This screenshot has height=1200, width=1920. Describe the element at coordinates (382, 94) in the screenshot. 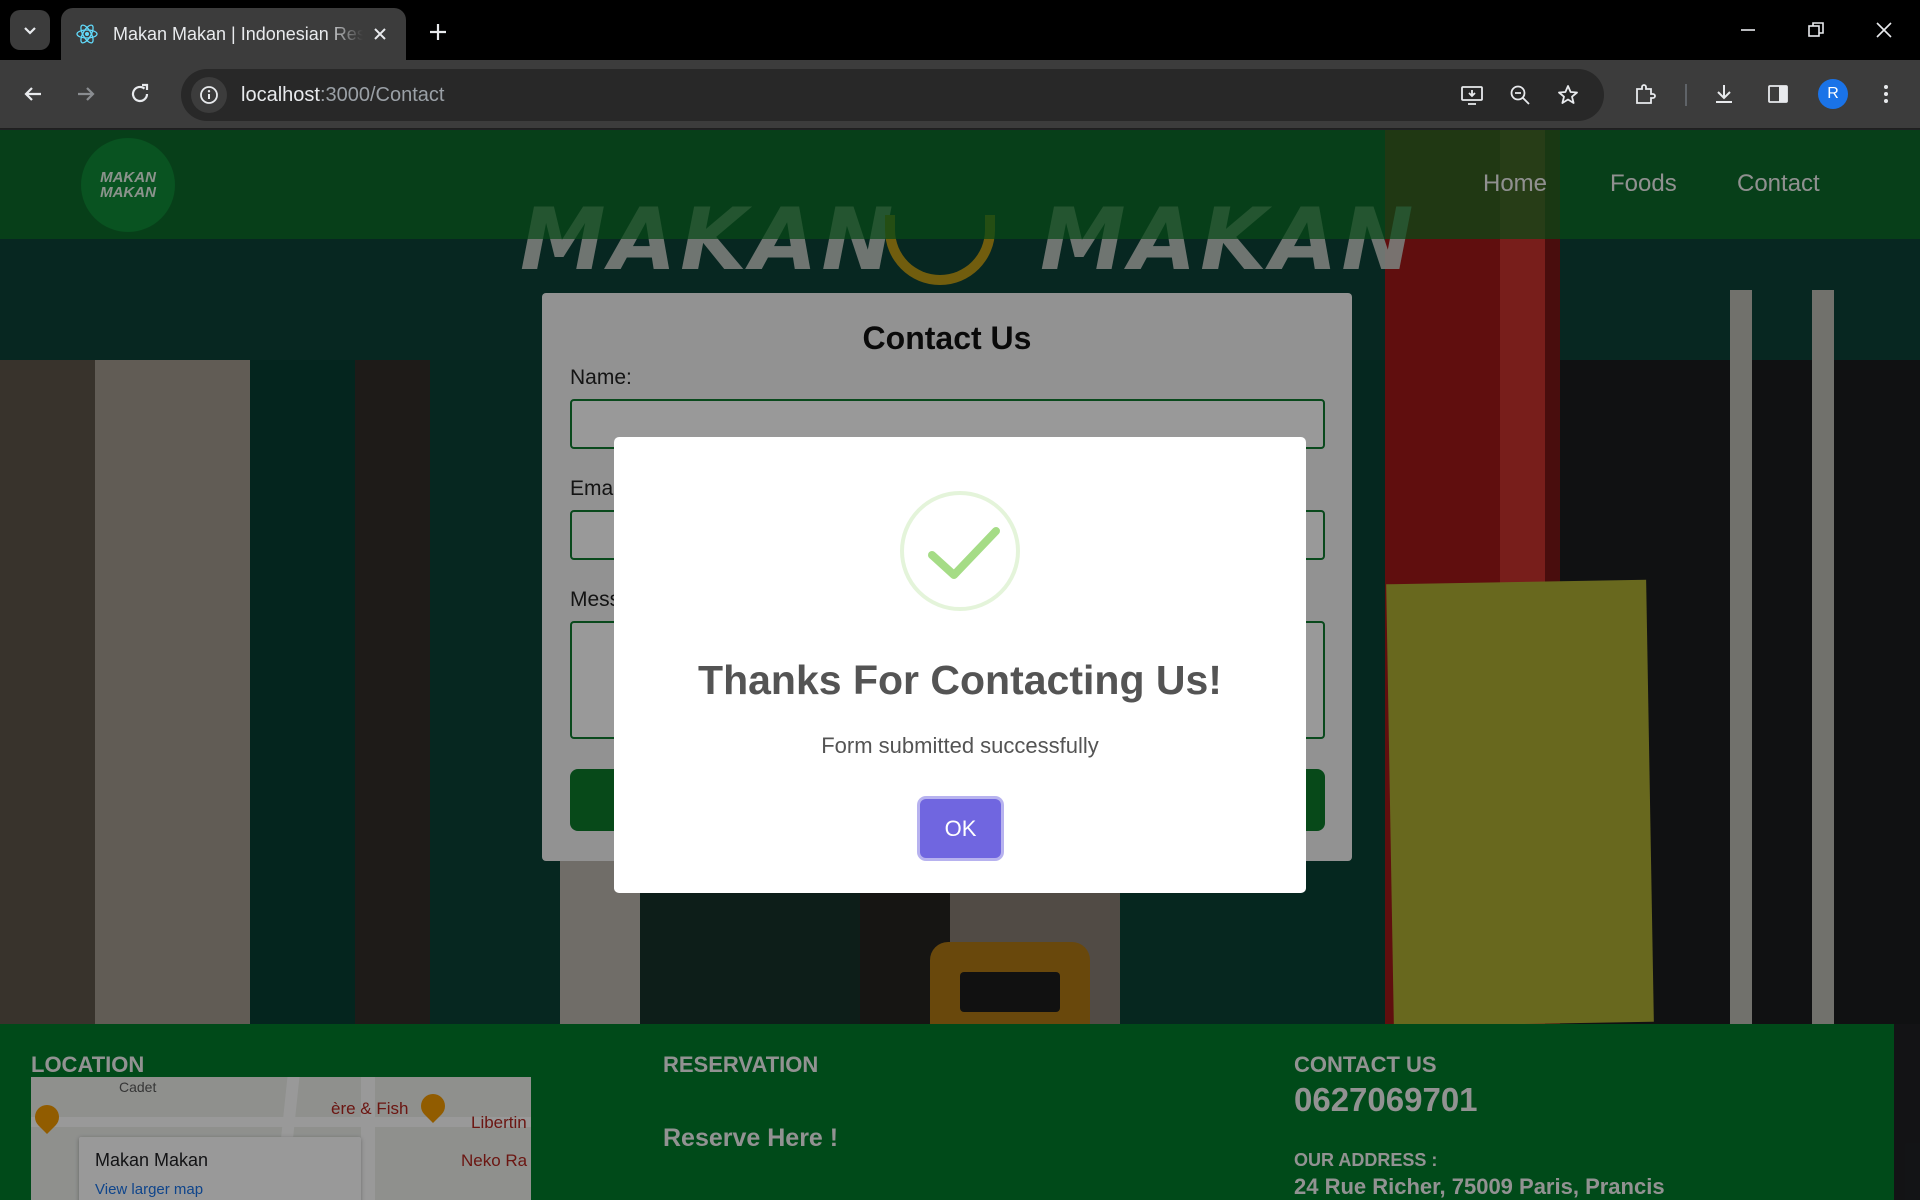

I see `url-path: :3000/Contact` at that location.